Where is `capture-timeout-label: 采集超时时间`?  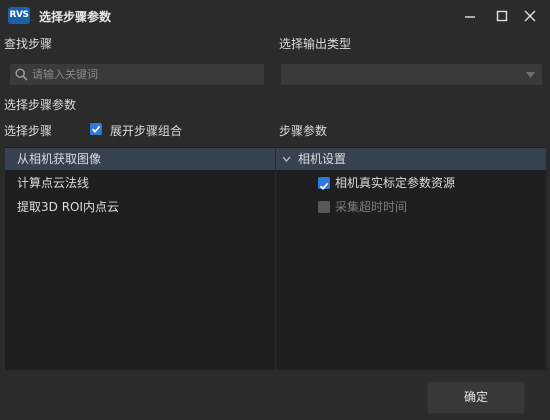 capture-timeout-label: 采集超时时间 is located at coordinates (371, 207).